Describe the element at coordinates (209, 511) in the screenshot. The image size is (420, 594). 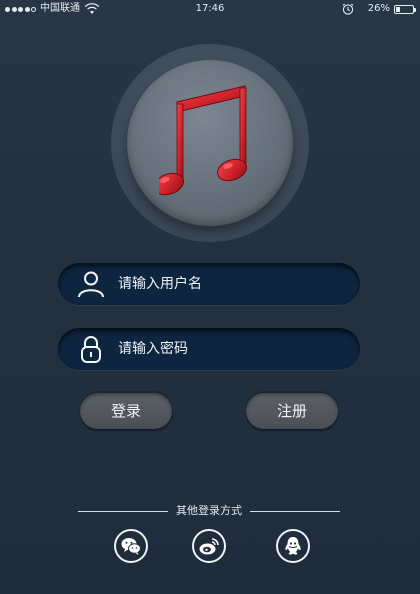
I see `other-login-divider: 其他登录方式` at that location.